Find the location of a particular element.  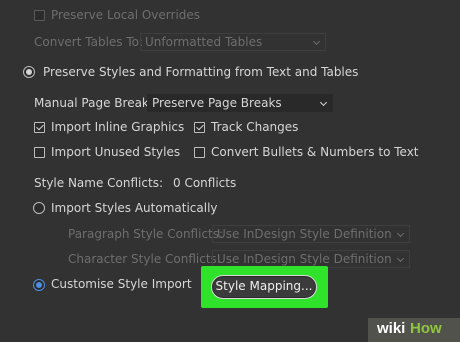

import-unused-styles-checkbox is located at coordinates (39, 152).